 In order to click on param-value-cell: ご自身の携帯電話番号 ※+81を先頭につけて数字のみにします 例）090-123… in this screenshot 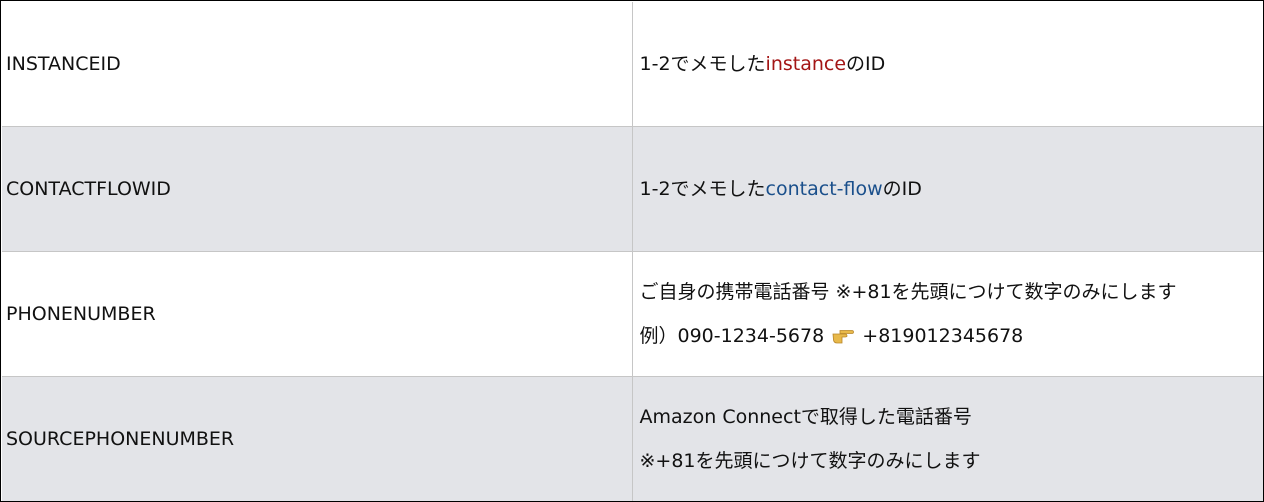, I will do `click(947, 314)`.